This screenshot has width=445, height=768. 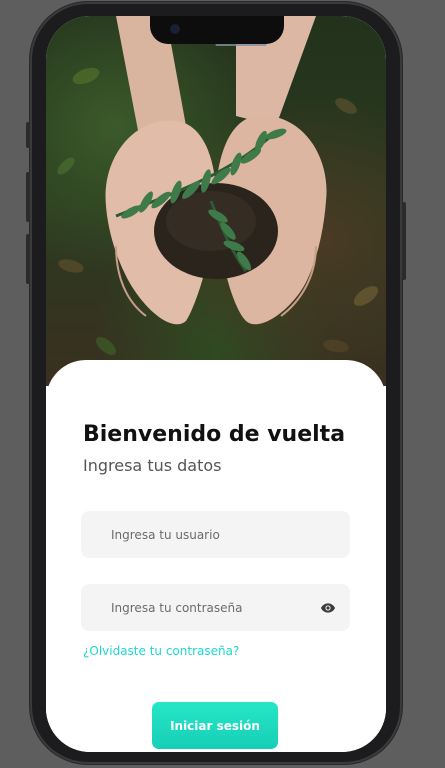 I want to click on page-title: Bienvenido de vuelta, so click(x=214, y=434).